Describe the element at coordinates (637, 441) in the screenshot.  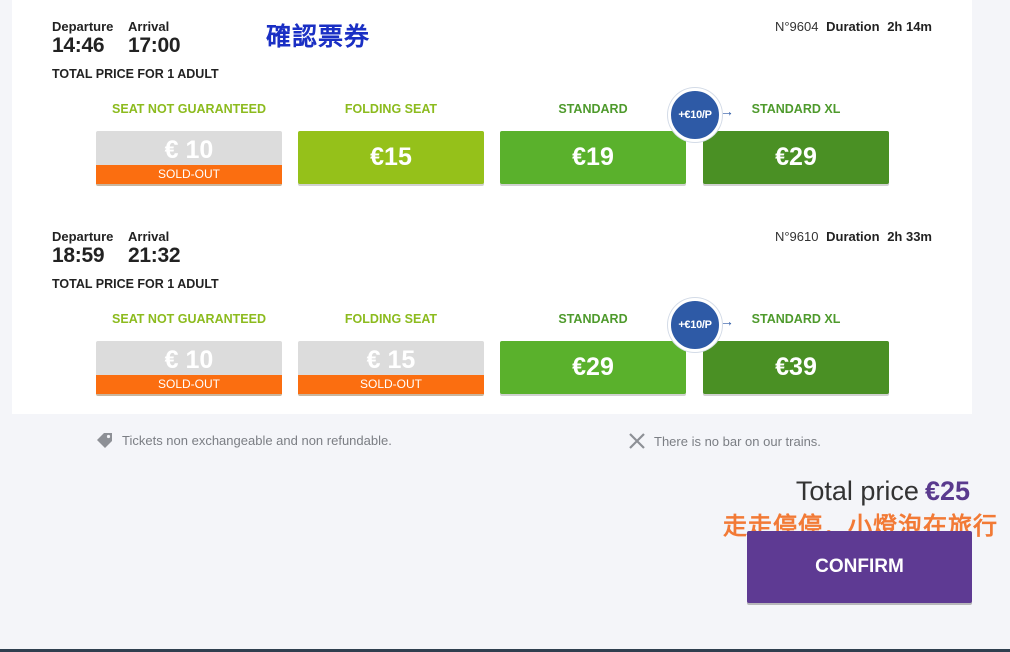
I see `close-icon` at that location.